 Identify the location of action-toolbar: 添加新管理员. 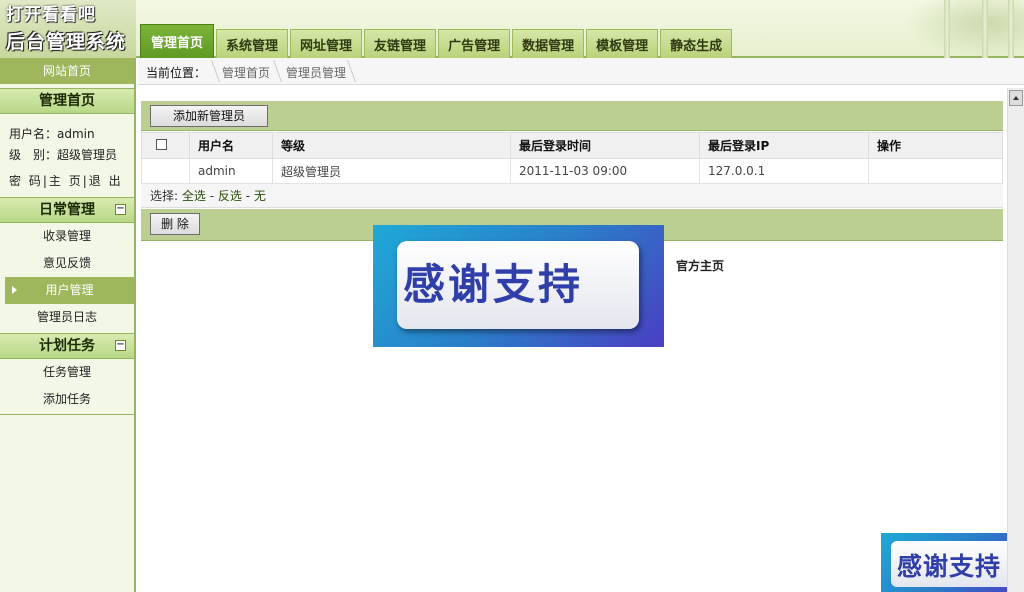
(572, 116).